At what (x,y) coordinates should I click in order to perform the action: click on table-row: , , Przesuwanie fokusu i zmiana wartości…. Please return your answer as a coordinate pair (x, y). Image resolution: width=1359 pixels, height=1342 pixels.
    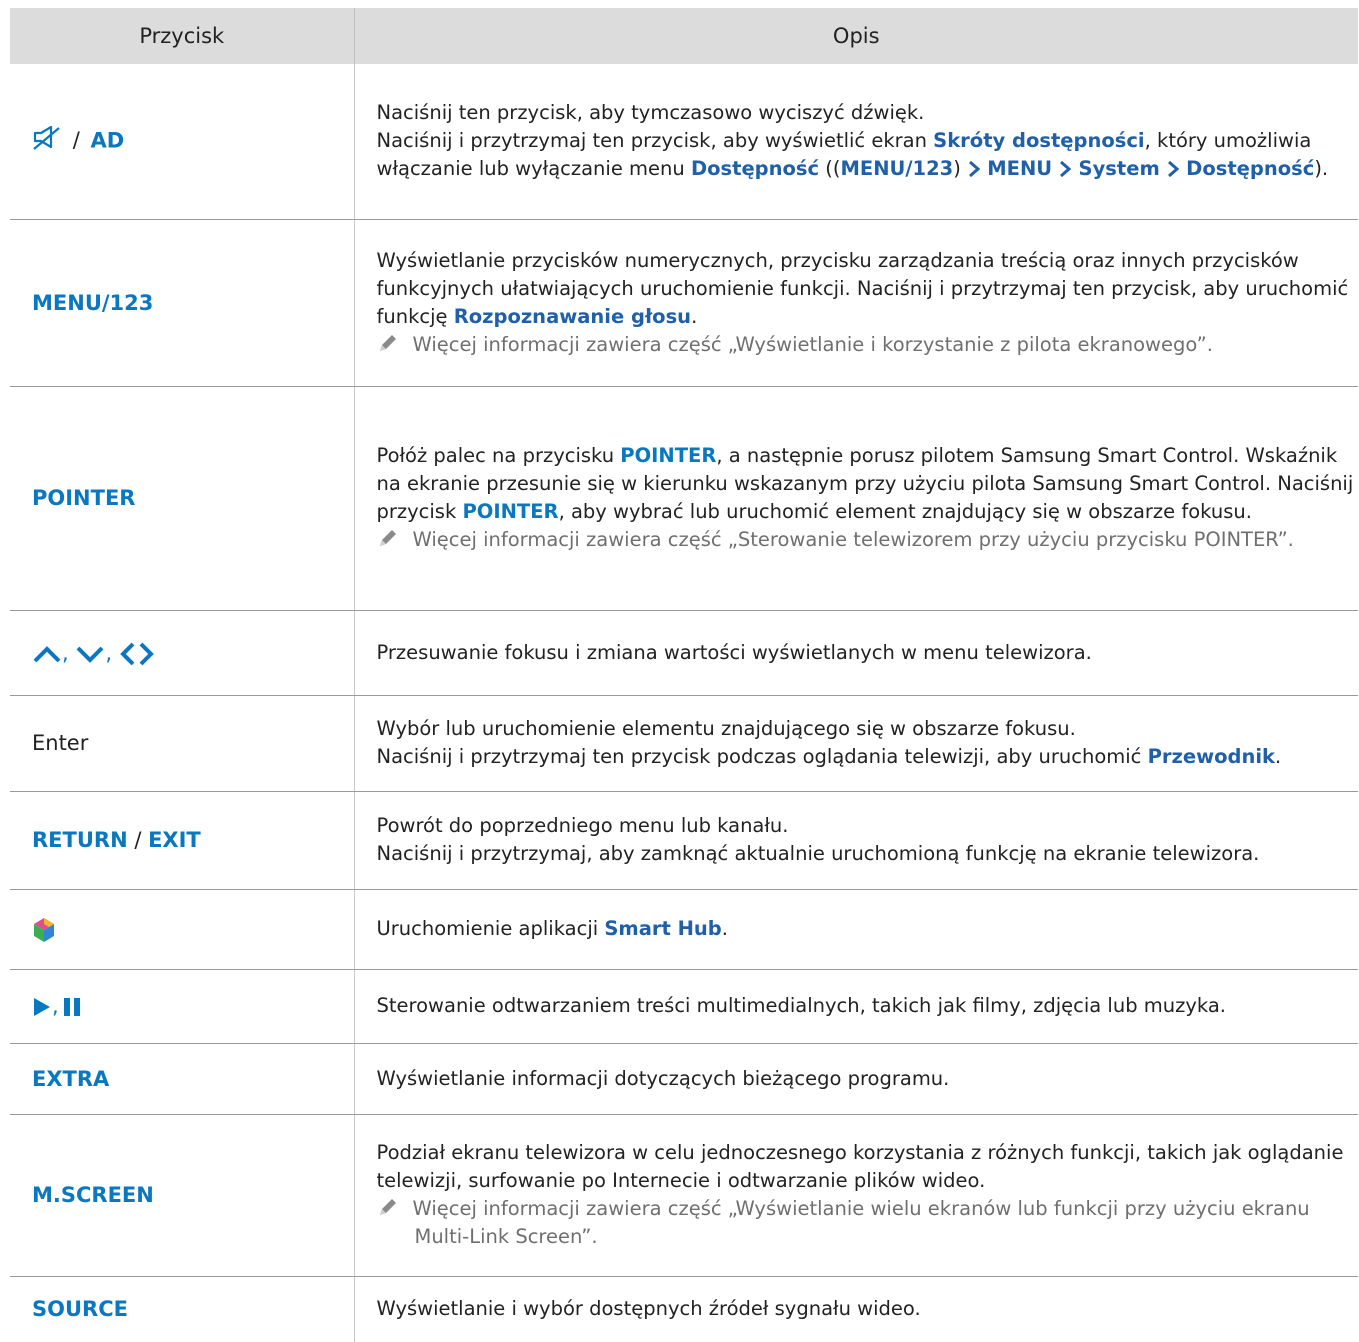
    Looking at the image, I should click on (684, 653).